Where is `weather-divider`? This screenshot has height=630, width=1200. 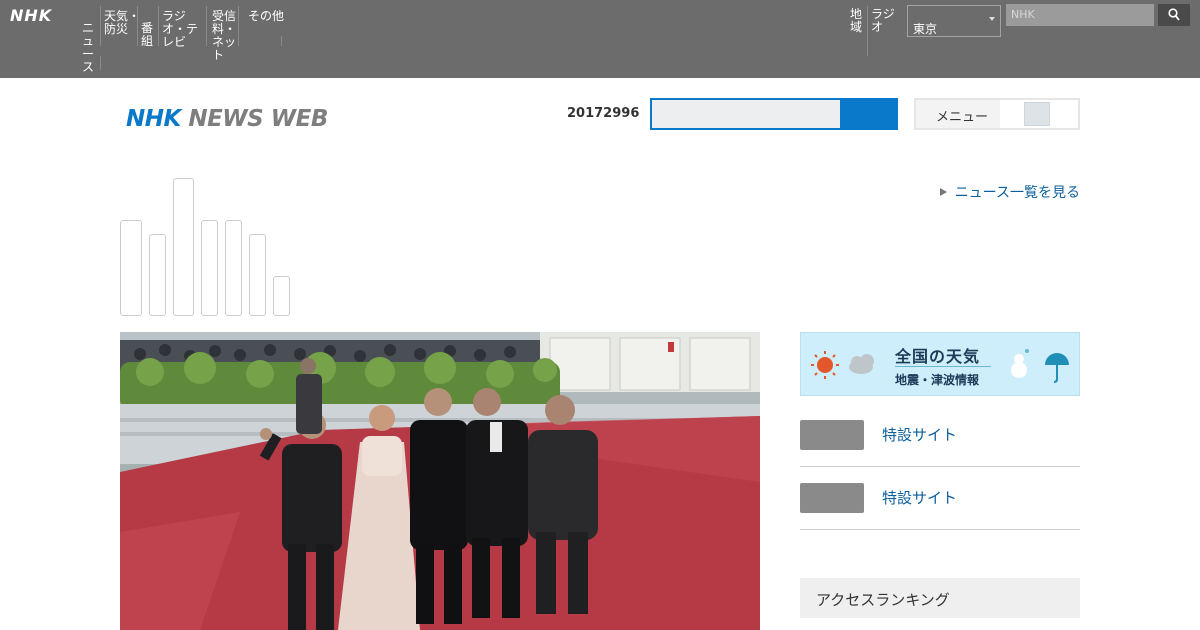
weather-divider is located at coordinates (943, 366).